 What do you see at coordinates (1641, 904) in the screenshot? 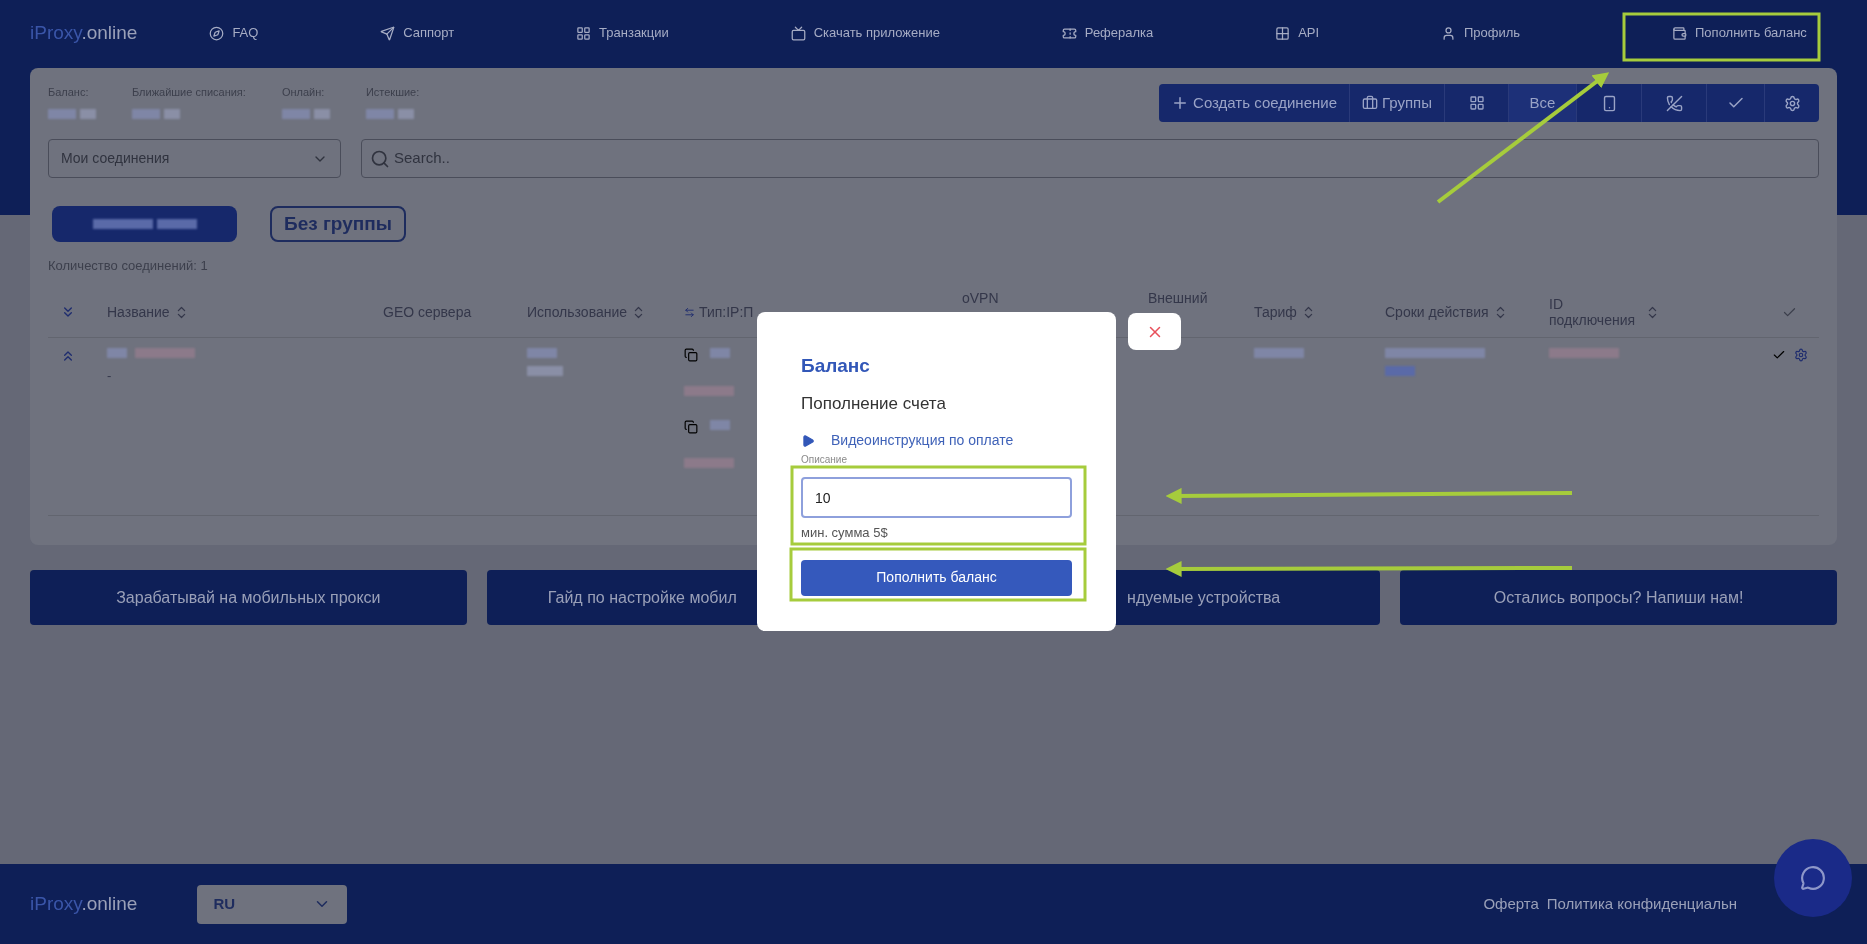
I see `footer-link: Политика конфиденциальн` at bounding box center [1641, 904].